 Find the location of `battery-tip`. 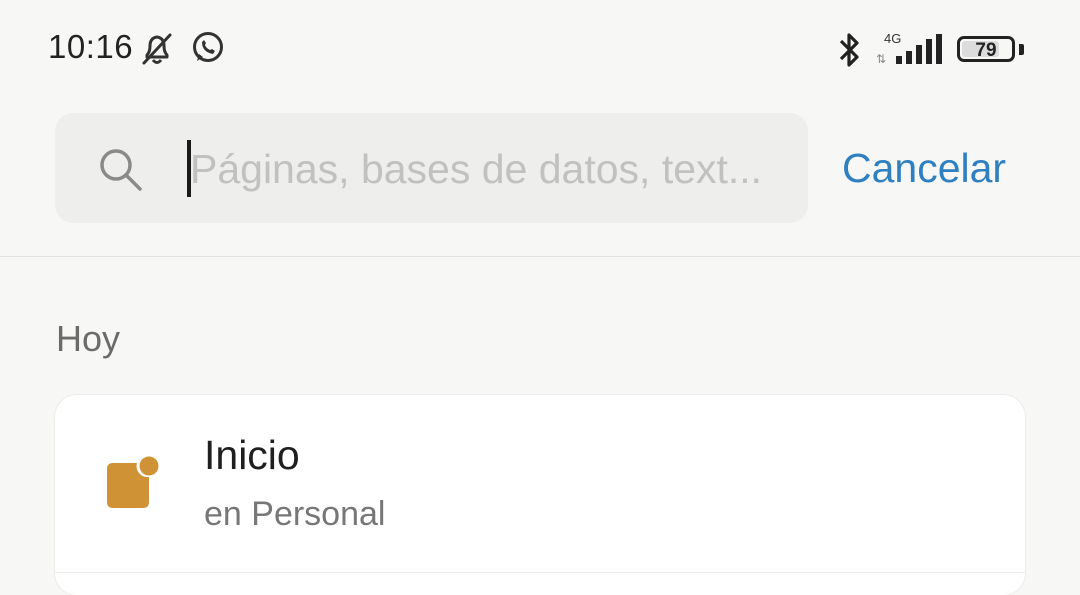

battery-tip is located at coordinates (1021, 49).